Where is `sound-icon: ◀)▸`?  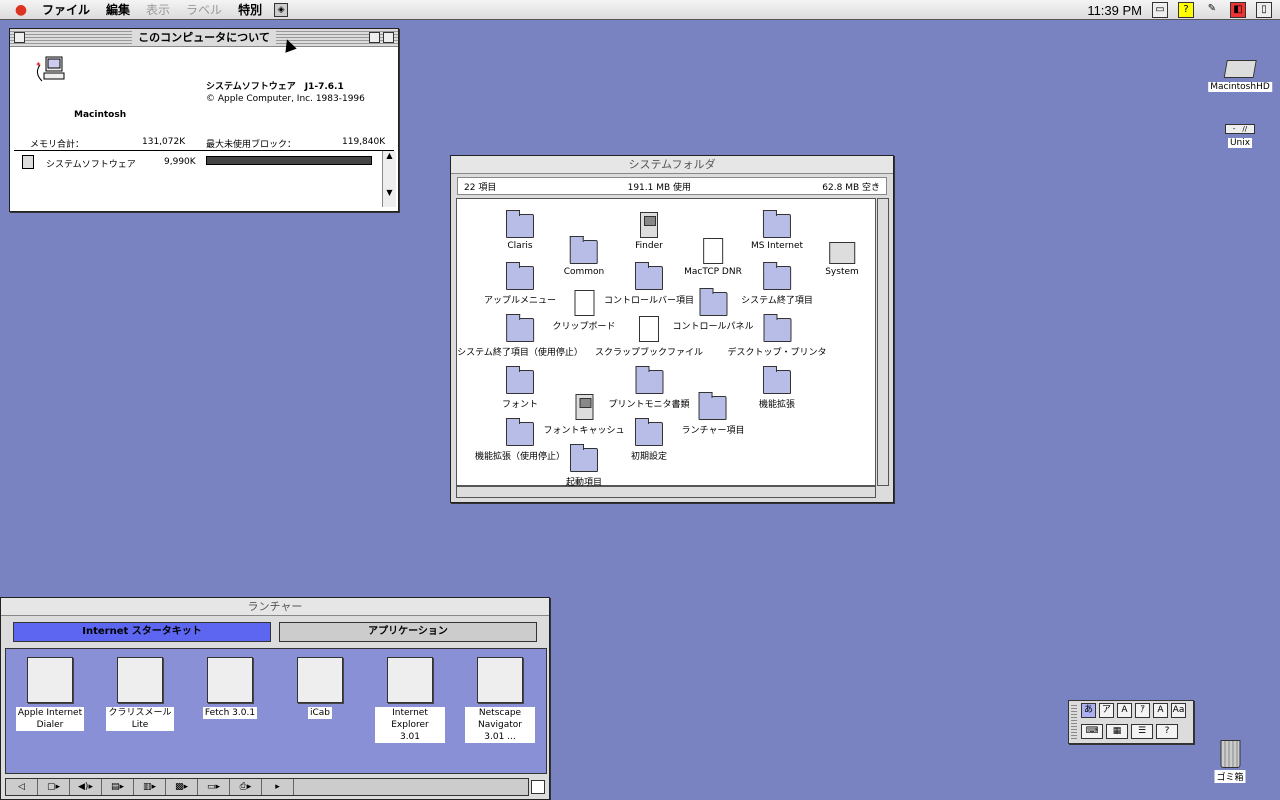 sound-icon: ◀)▸ is located at coordinates (86, 787).